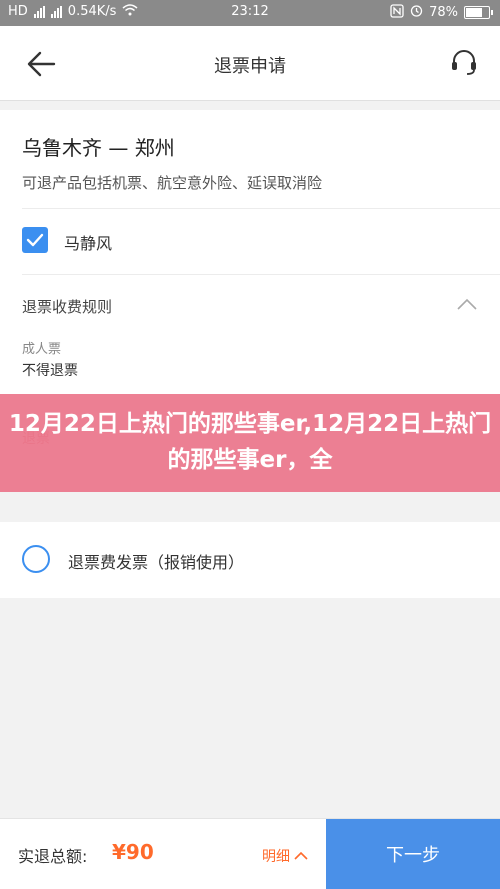 Image resolution: width=500 pixels, height=889 pixels. Describe the element at coordinates (478, 12) in the screenshot. I see `battery-icon` at that location.